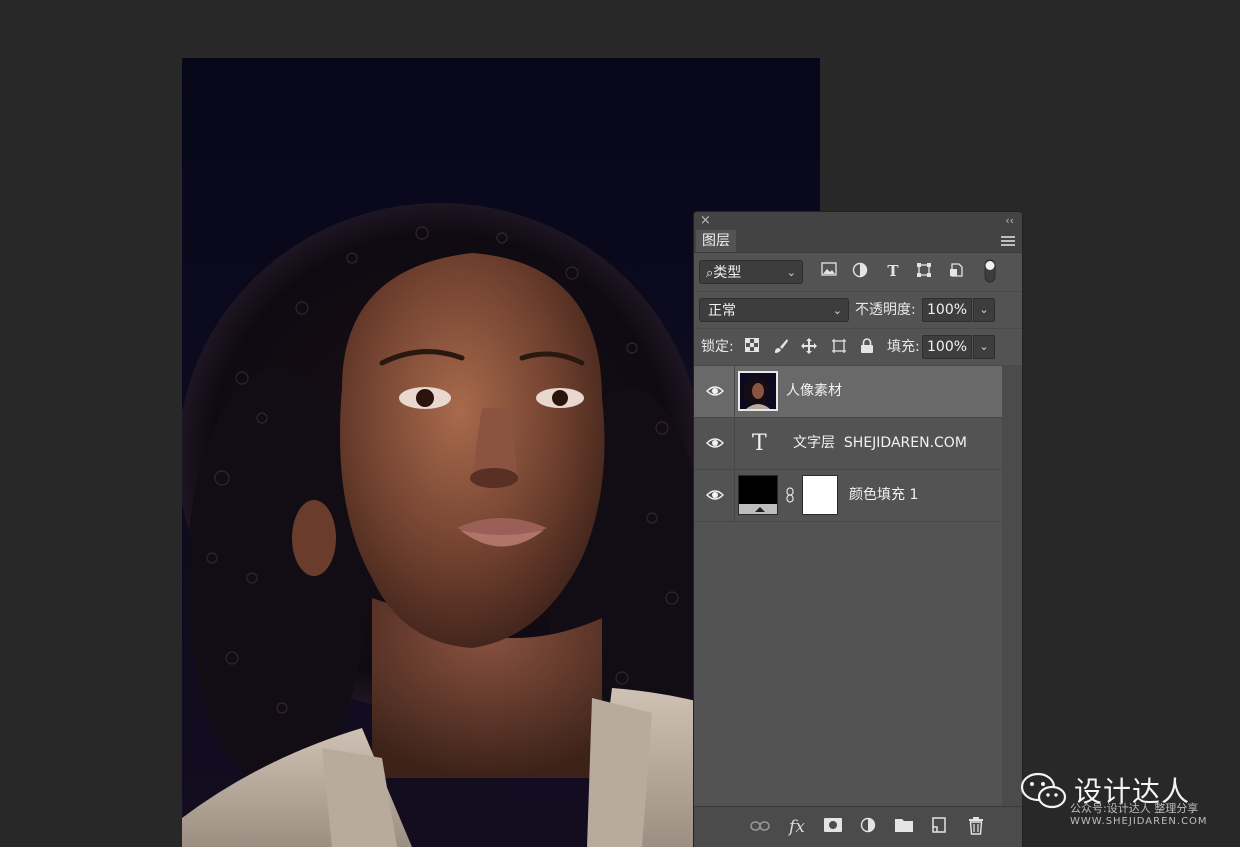  Describe the element at coordinates (814, 391) in the screenshot. I see `layer-name: 人像素材` at that location.